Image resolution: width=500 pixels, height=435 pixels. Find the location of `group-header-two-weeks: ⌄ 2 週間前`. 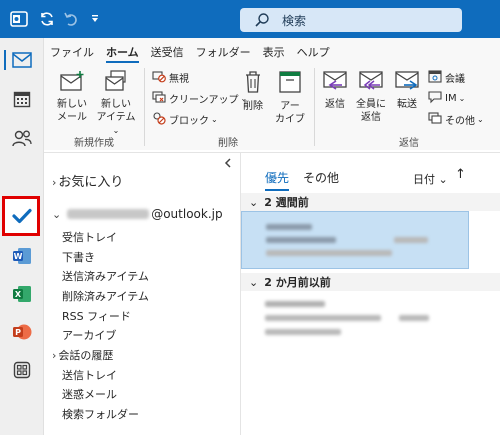

group-header-two-weeks: ⌄ 2 週間前 is located at coordinates (370, 202).